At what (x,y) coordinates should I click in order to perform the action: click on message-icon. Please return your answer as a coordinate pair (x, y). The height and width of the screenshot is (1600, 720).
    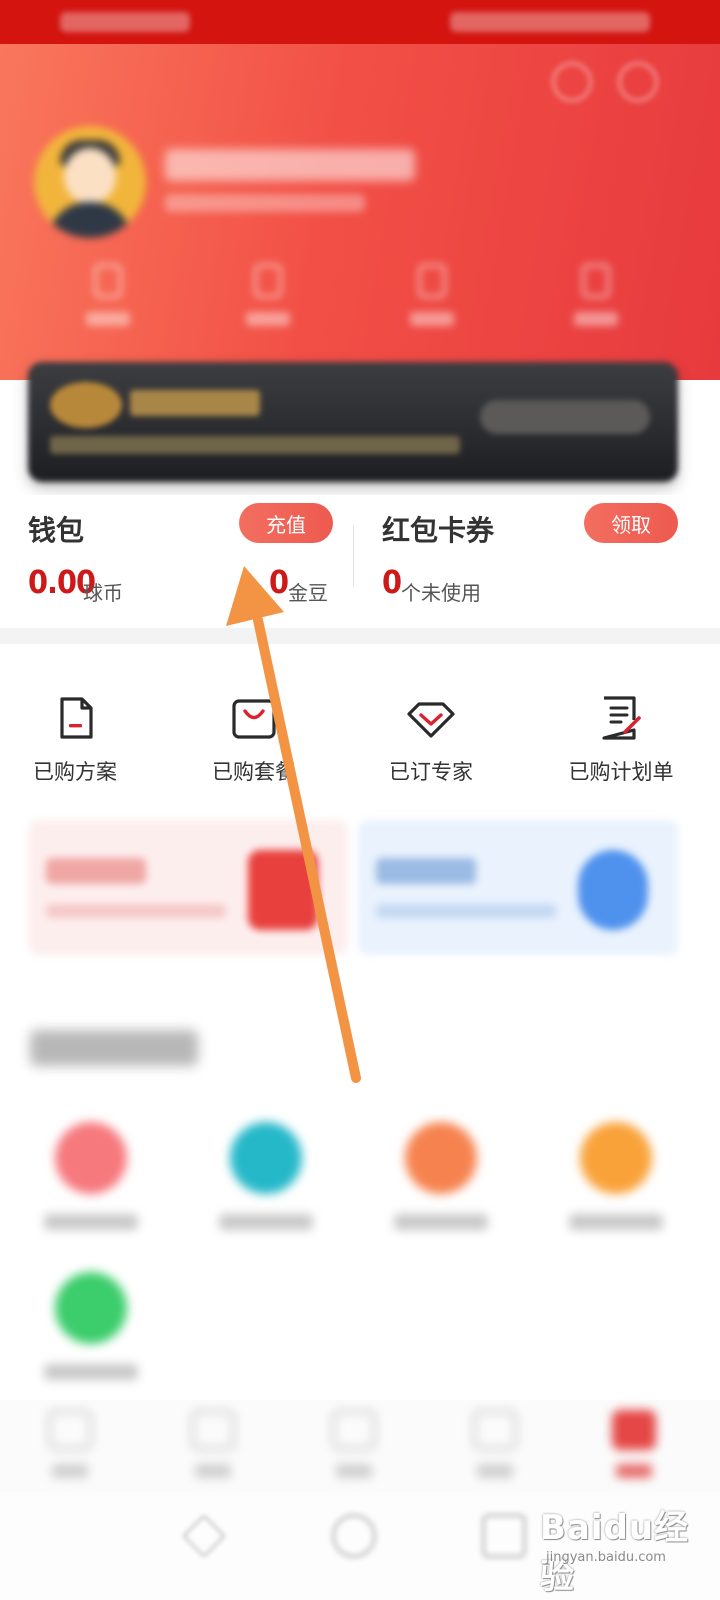
    Looking at the image, I should click on (572, 82).